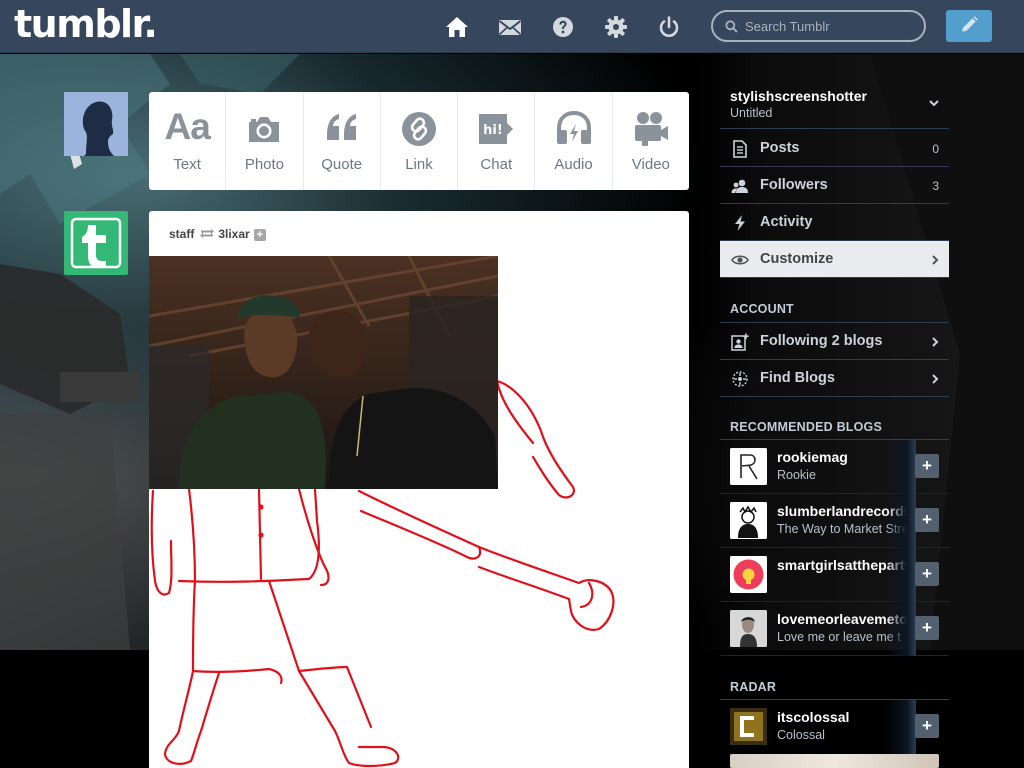 The image size is (1024, 768). What do you see at coordinates (794, 185) in the screenshot?
I see `sidebar-item-label: Followers` at bounding box center [794, 185].